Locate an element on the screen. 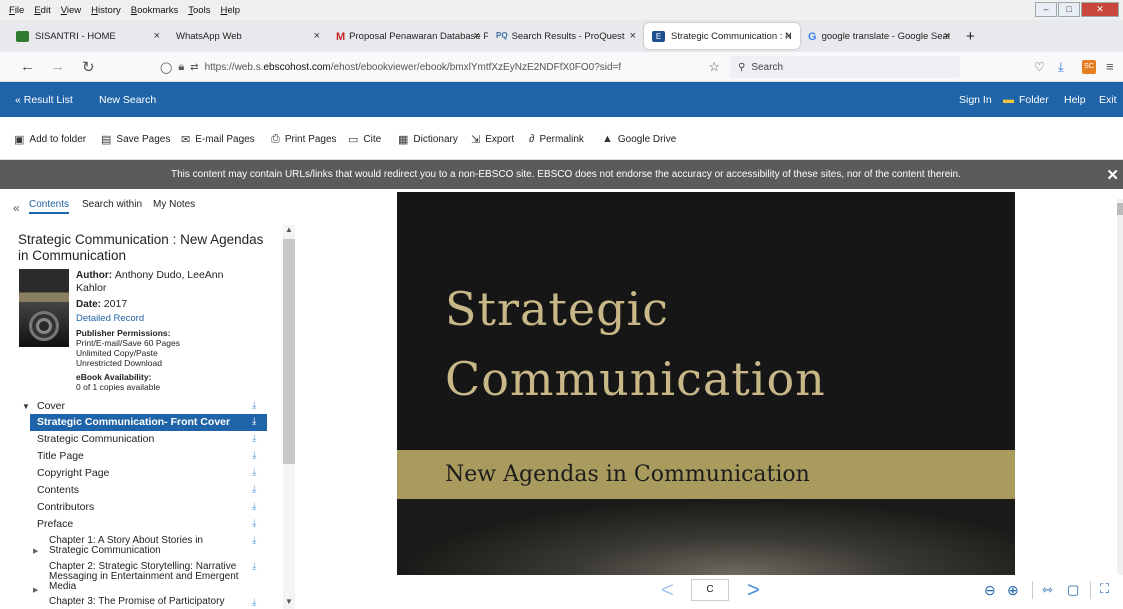  folder-add-icon: ▣ is located at coordinates (19, 140).